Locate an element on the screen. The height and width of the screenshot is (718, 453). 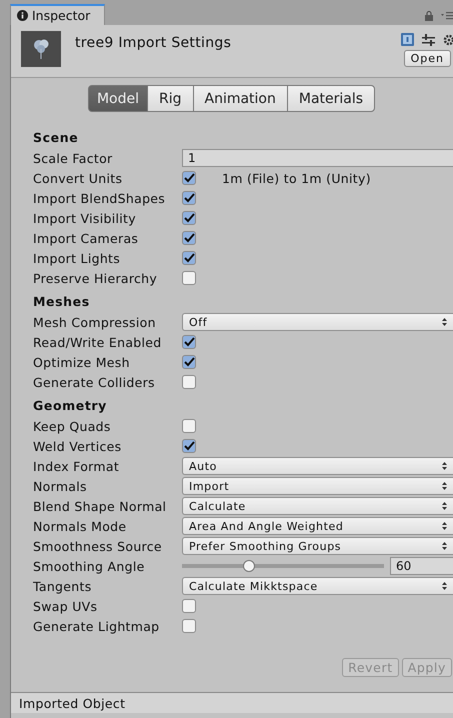
info-icon is located at coordinates (22, 15).